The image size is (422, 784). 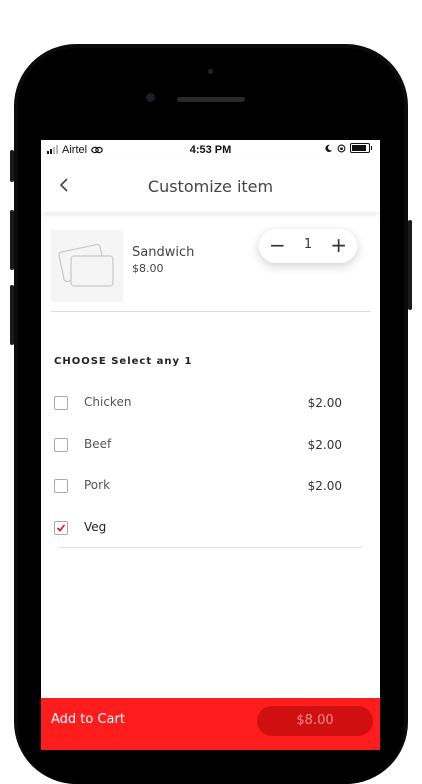 What do you see at coordinates (12, 315) in the screenshot?
I see `volume-down-button` at bounding box center [12, 315].